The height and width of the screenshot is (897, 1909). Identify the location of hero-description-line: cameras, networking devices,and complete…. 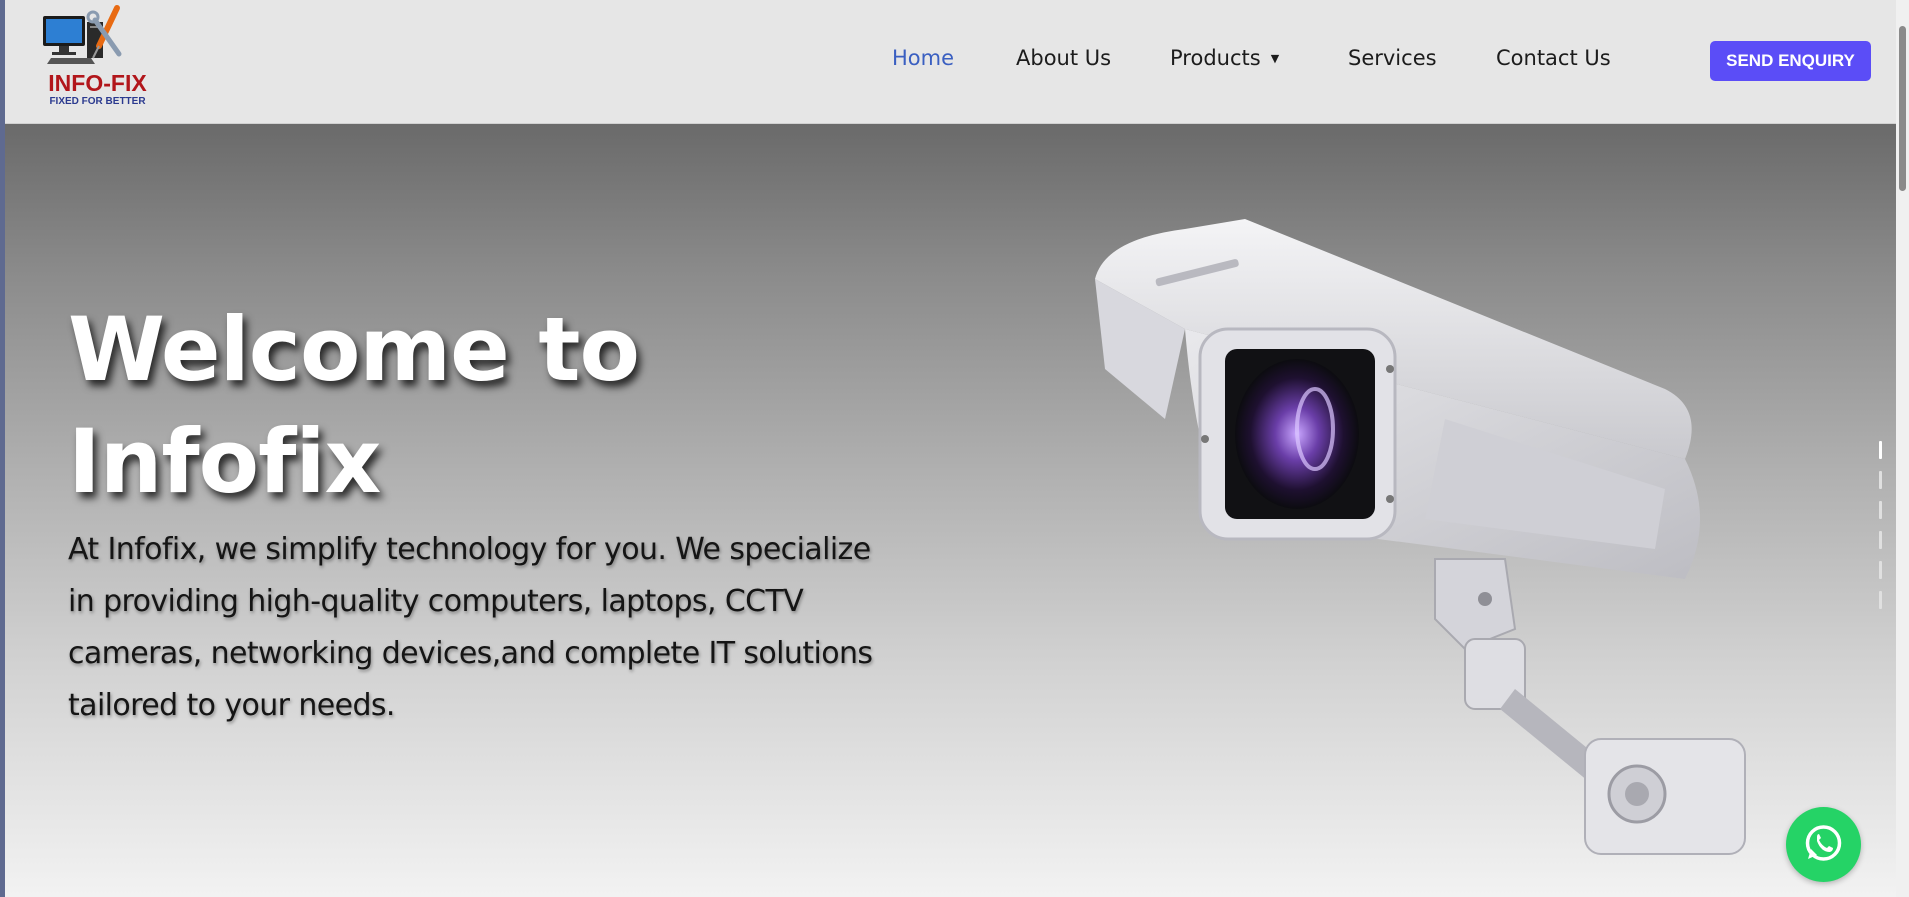
(470, 653).